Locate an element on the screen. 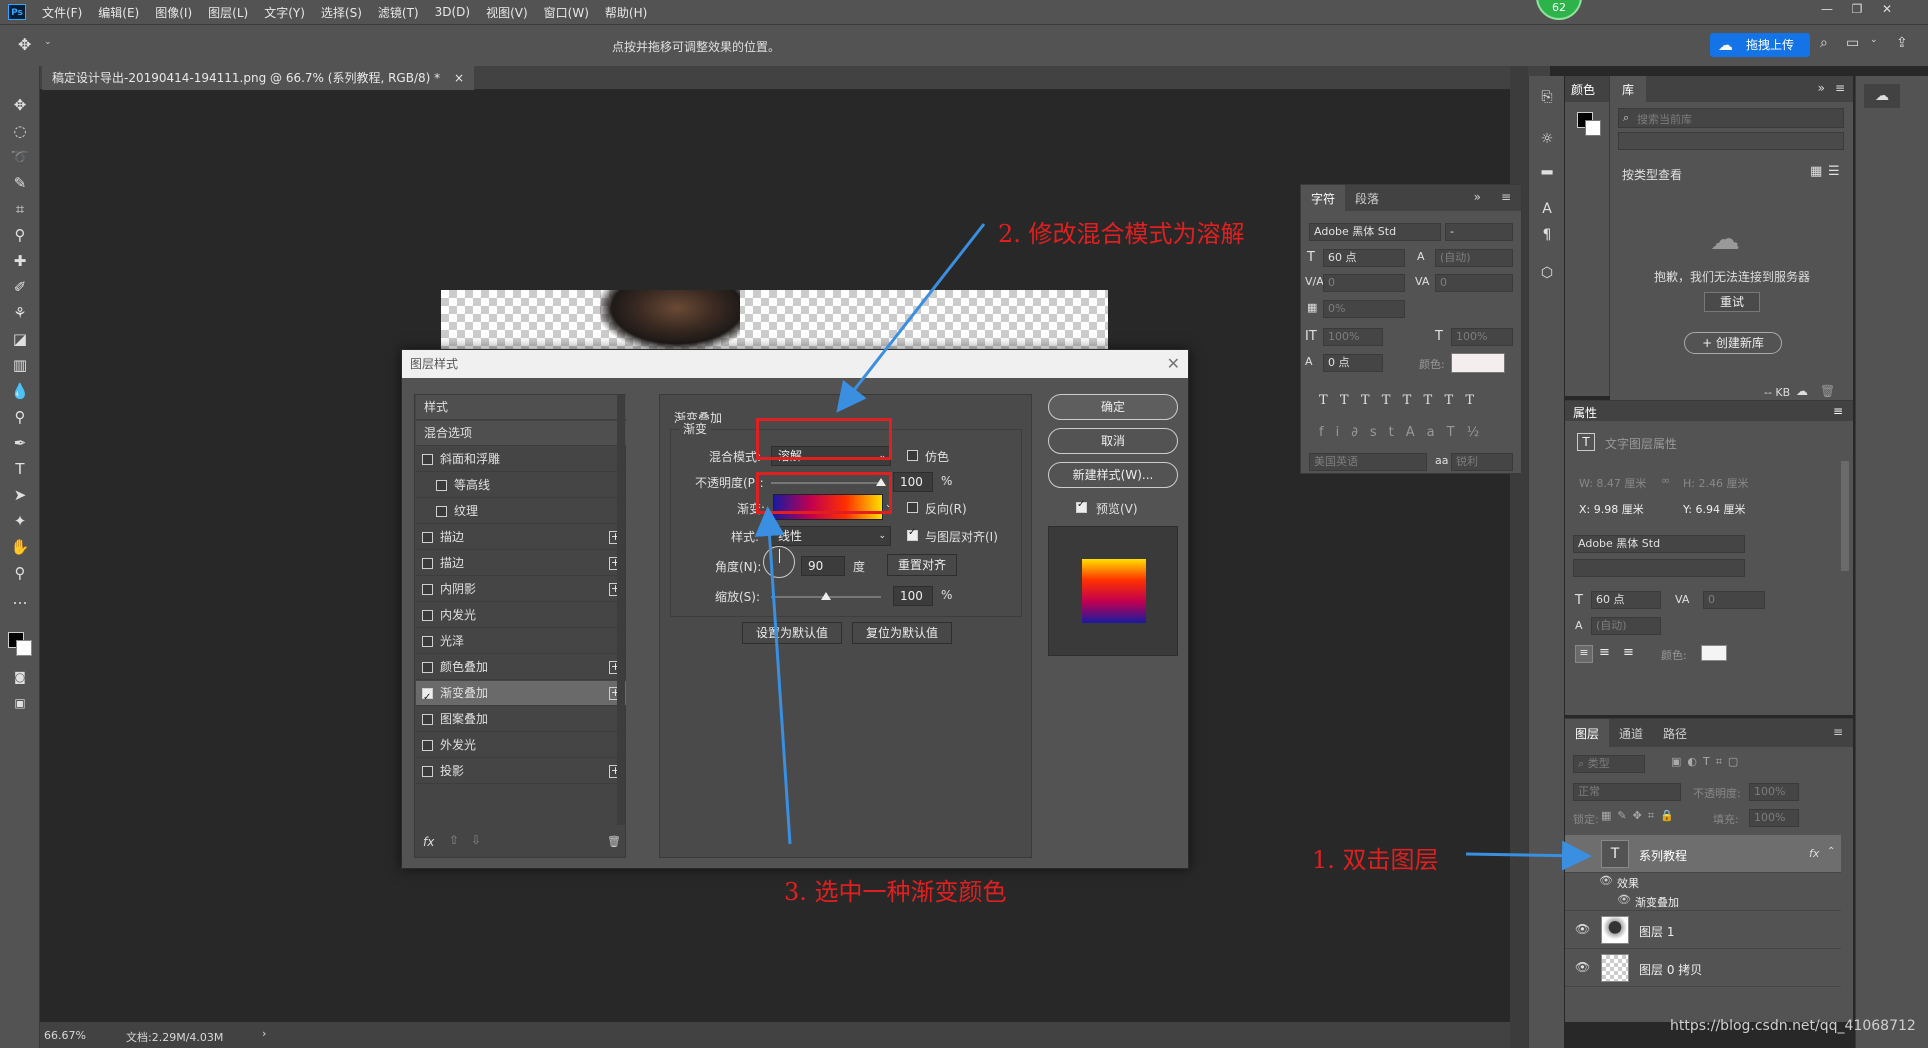 The width and height of the screenshot is (1928, 1048). pen-tool-icon: ✒ is located at coordinates (20, 443).